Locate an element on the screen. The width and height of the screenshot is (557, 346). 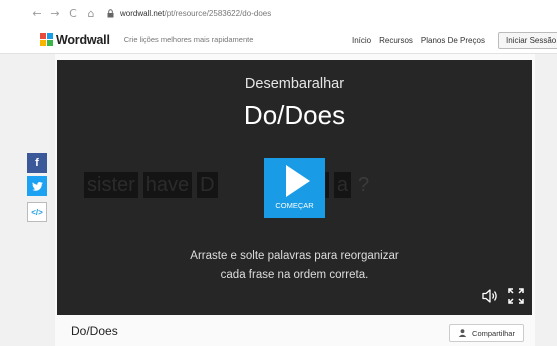
embed-button: </> is located at coordinates (37, 212).